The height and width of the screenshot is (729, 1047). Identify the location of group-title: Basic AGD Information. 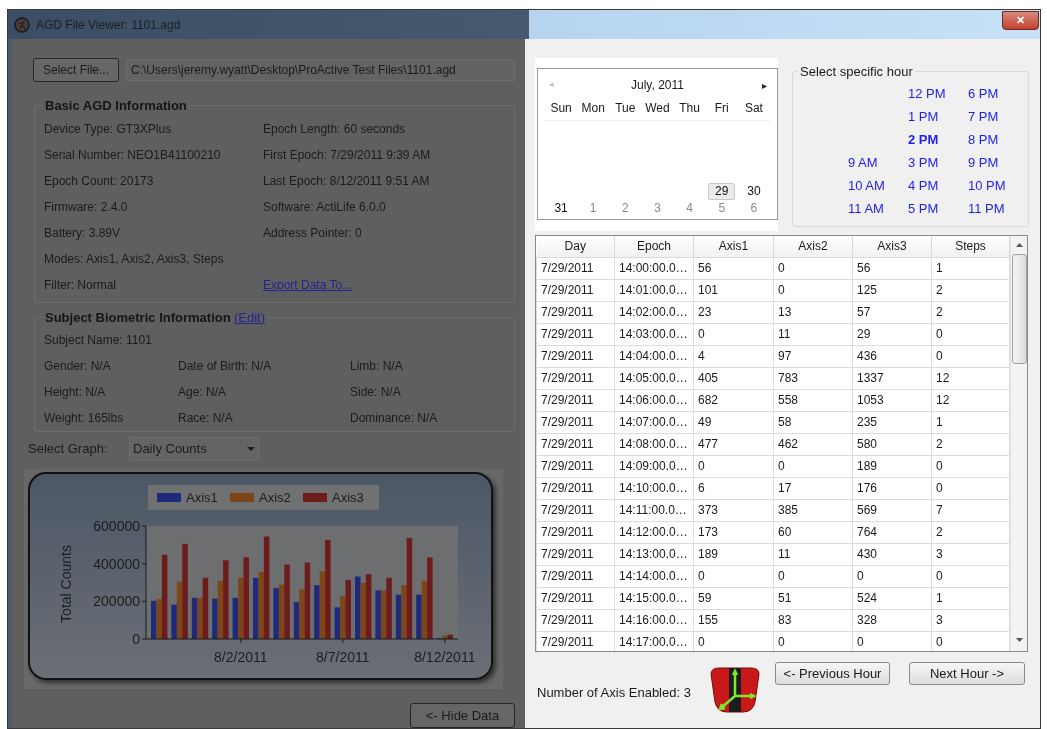
(116, 106).